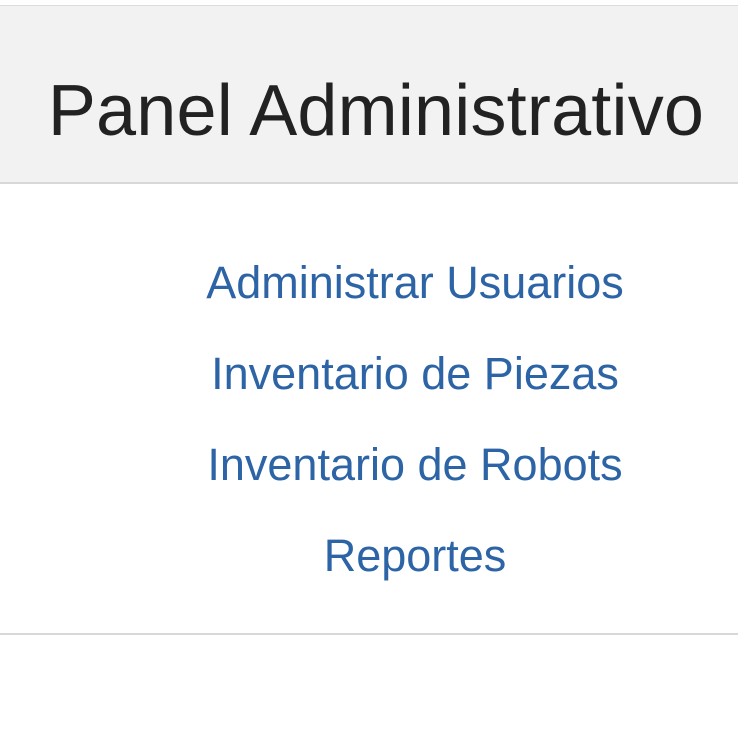  I want to click on parts-inventory-link: Inventario de Piezas, so click(415, 374).